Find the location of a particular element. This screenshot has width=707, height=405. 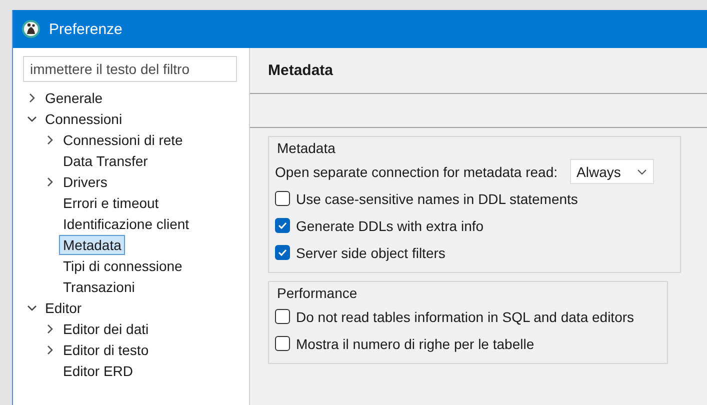

app-icon is located at coordinates (31, 29).